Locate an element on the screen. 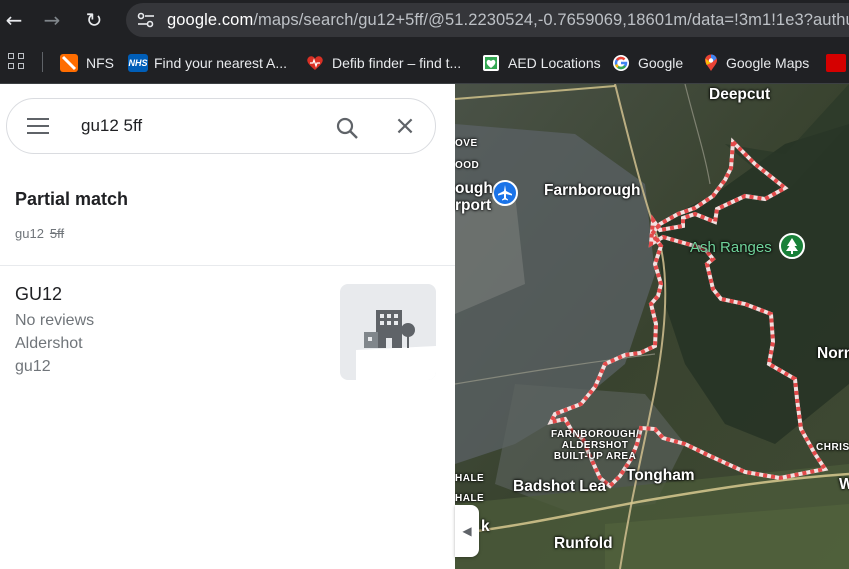 The image size is (849, 569). bookmark-google-maps: Google Maps is located at coordinates (755, 63).